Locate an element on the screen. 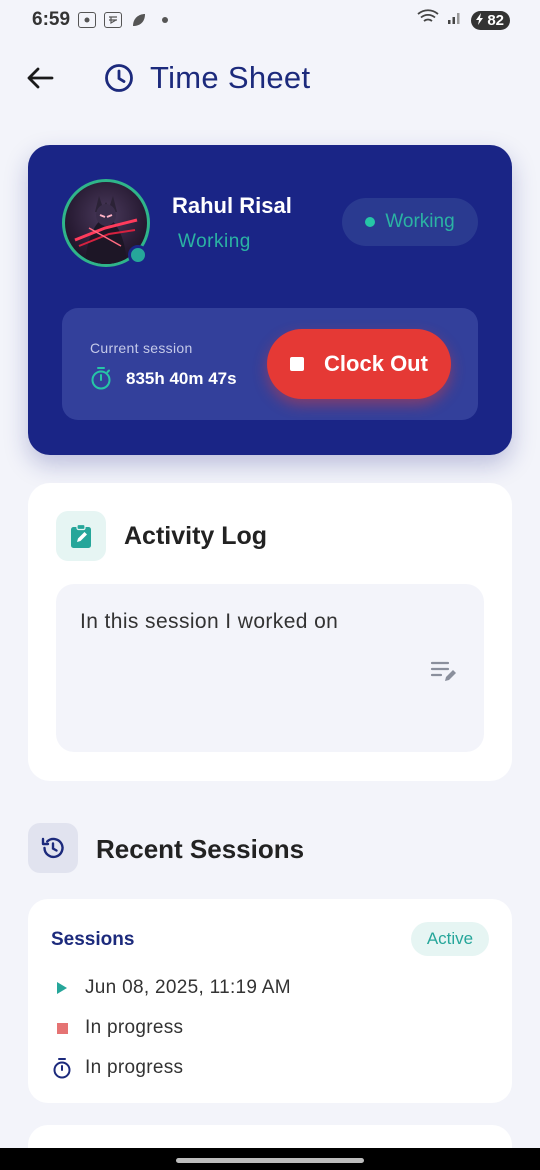  clock-out-label: Clock Out is located at coordinates (376, 363).